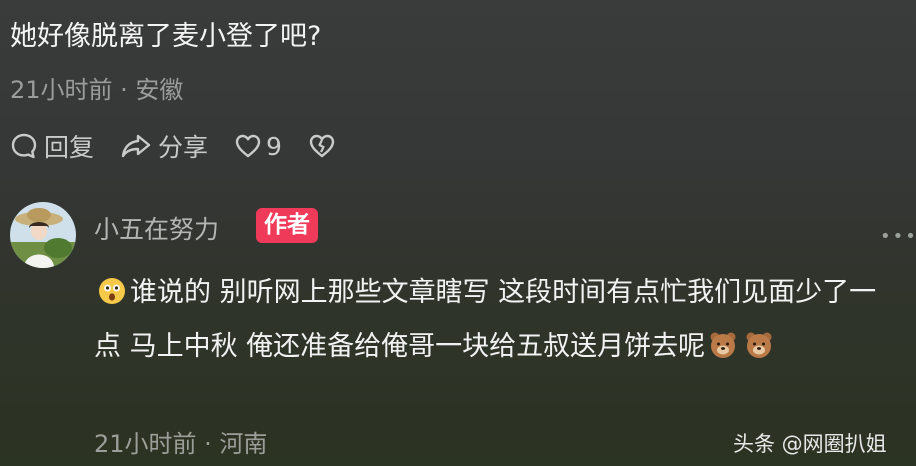  Describe the element at coordinates (274, 146) in the screenshot. I see `like-count: 9` at that location.